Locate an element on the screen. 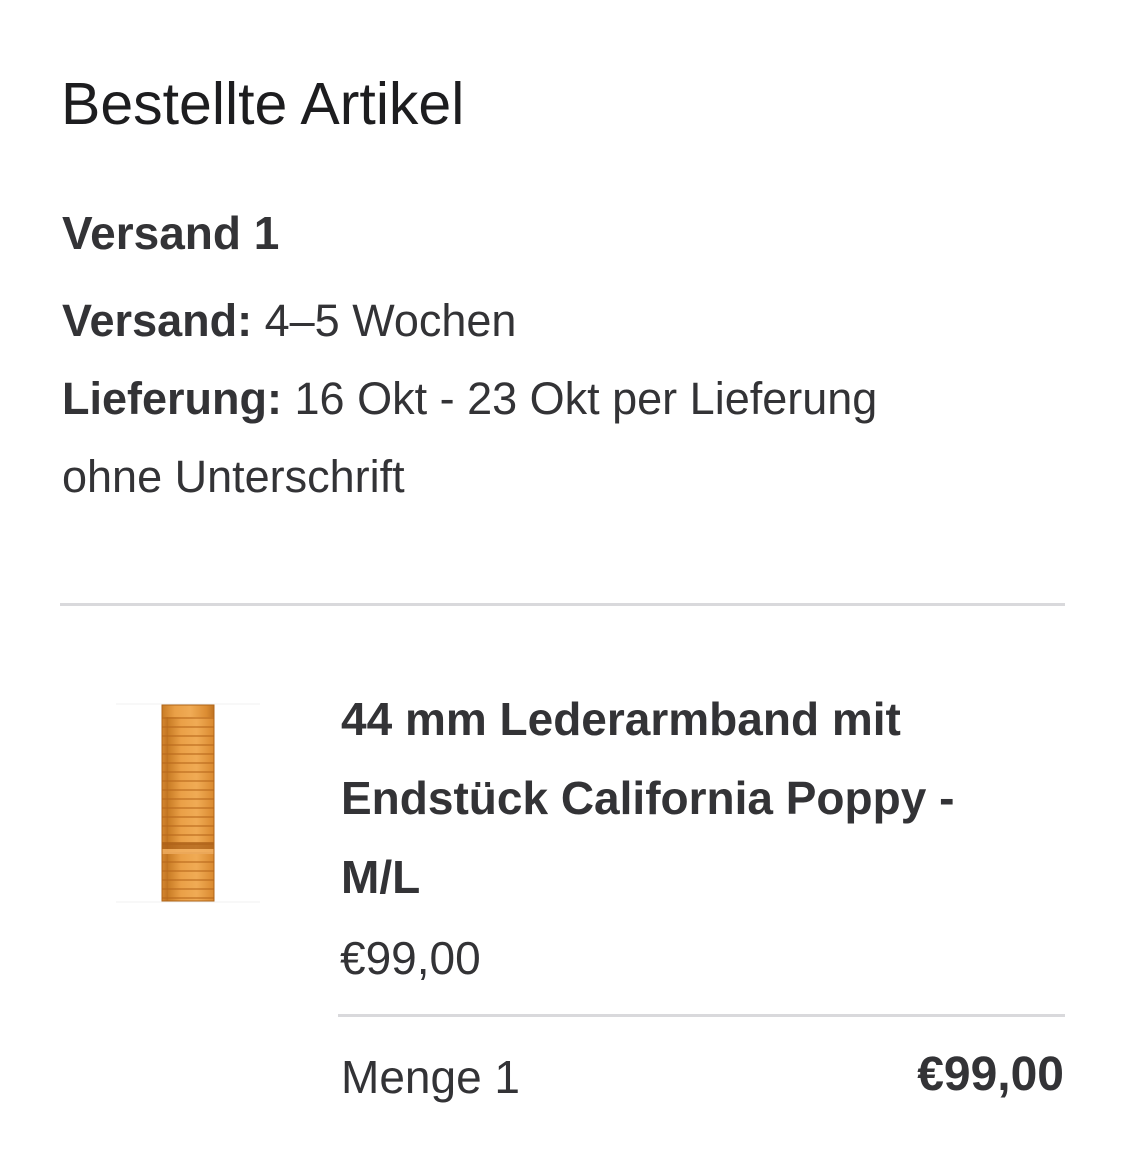 The height and width of the screenshot is (1156, 1125). shipping-time-label: Versand: is located at coordinates (157, 320).